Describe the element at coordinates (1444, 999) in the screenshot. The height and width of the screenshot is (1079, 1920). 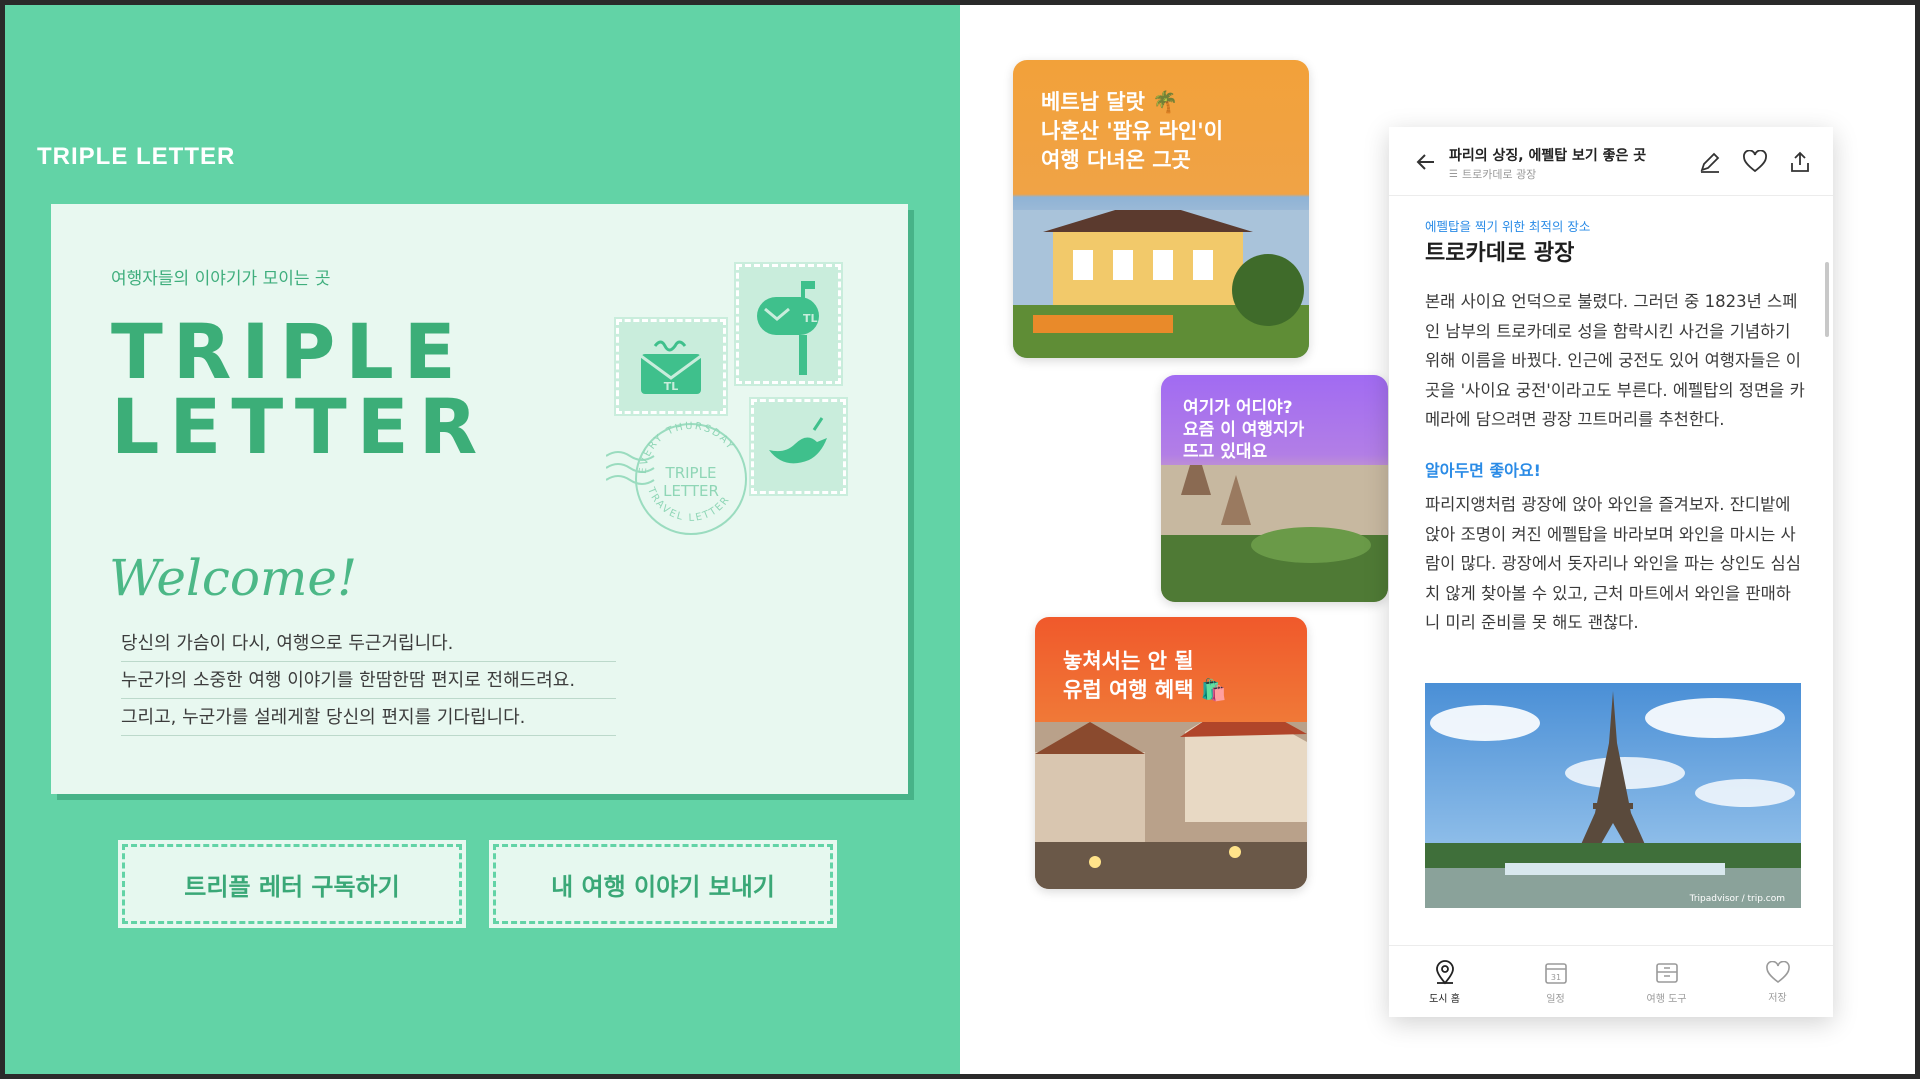
I see `nav-label: 도시 홈` at that location.